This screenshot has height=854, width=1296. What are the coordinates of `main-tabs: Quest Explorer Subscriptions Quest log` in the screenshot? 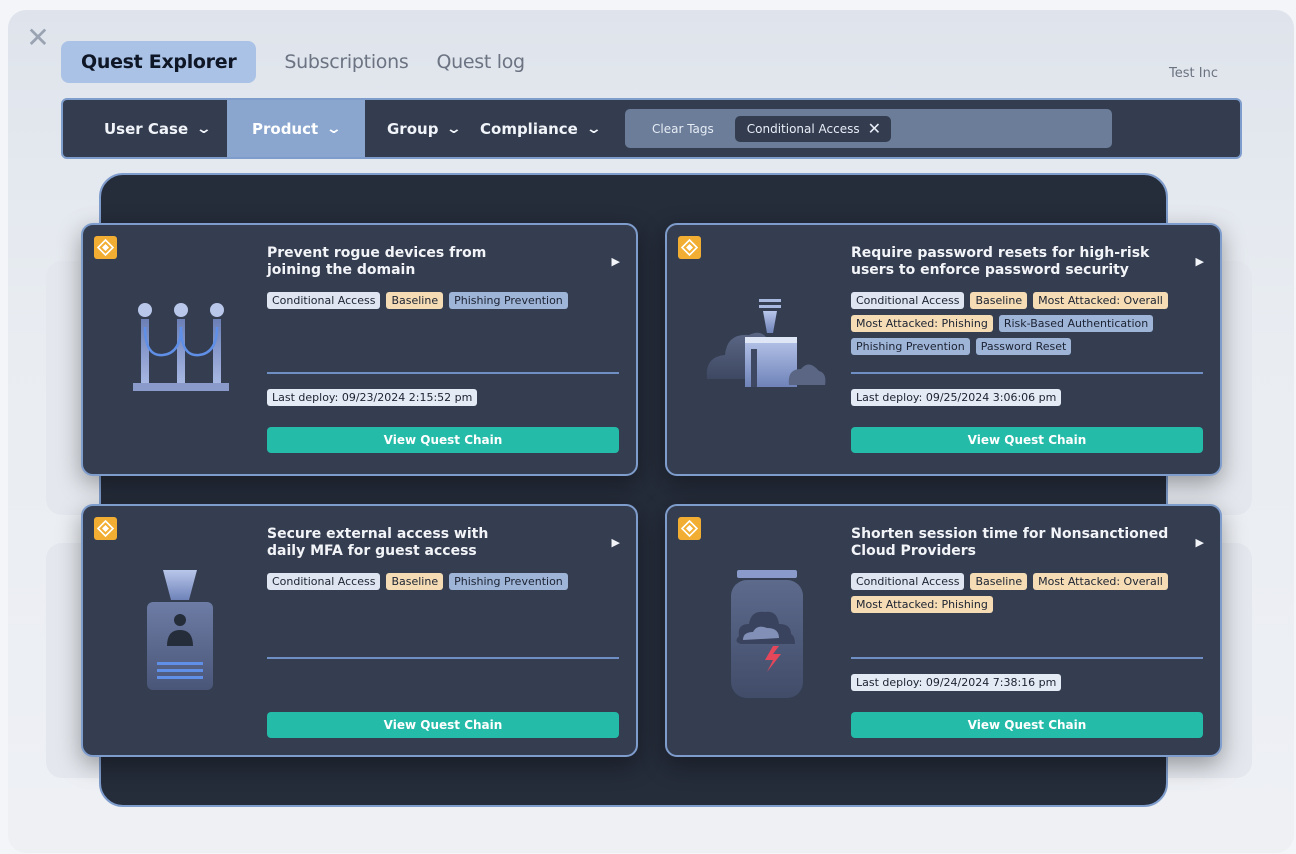 It's located at (300, 62).